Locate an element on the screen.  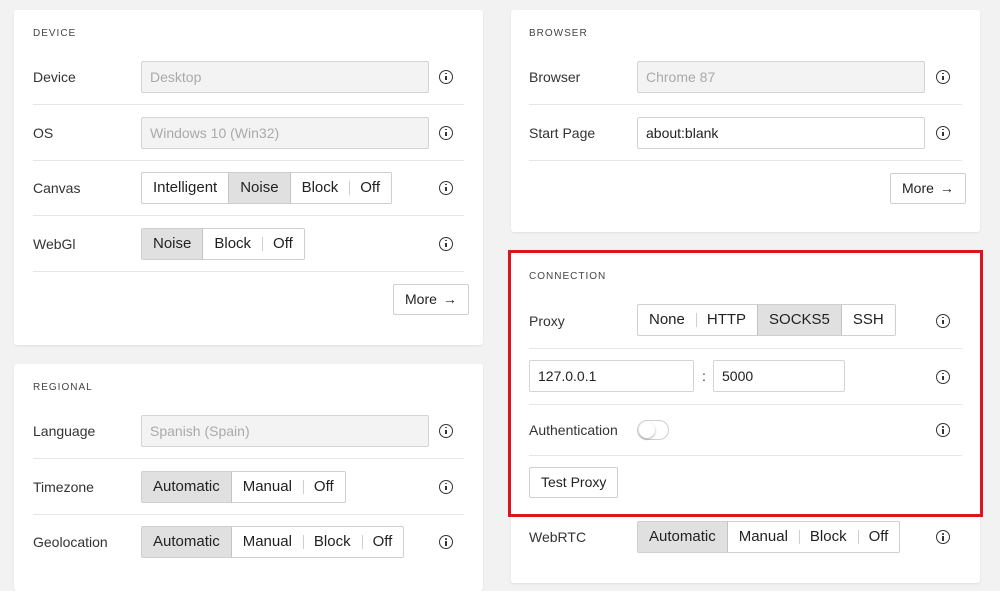
start-page-input: about:blank is located at coordinates (781, 133).